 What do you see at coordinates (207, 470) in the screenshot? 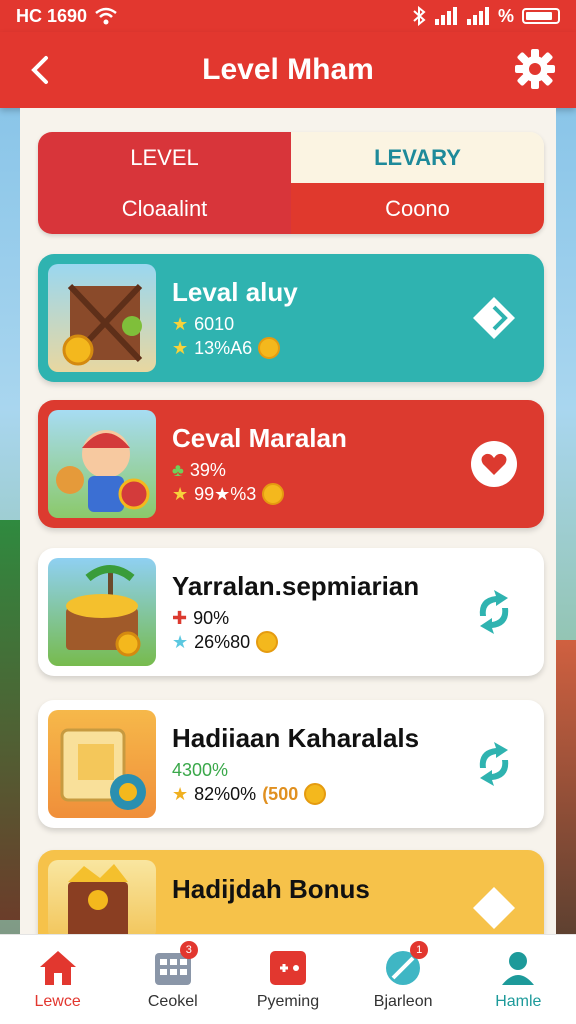
I see `card-stat-1: 39%` at bounding box center [207, 470].